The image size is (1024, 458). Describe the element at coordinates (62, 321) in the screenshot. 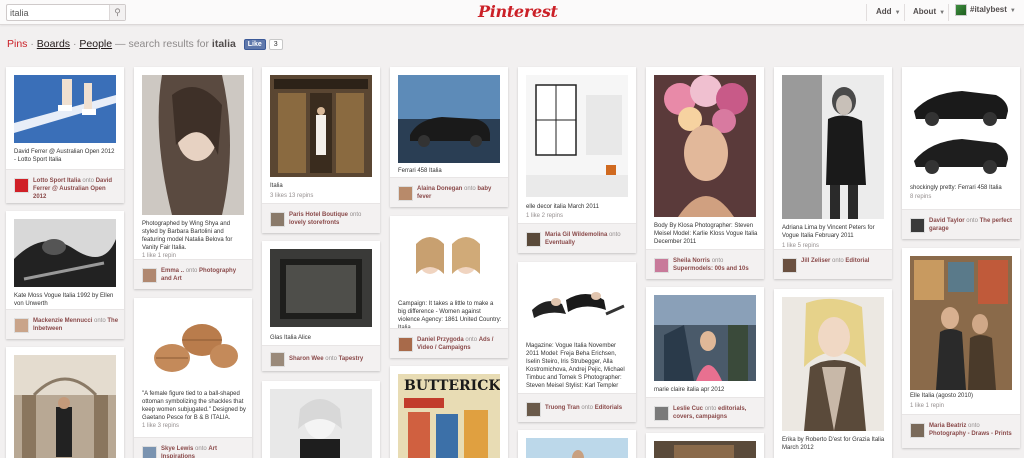

I see `pinner-name: Mackenzie Mennucci` at that location.